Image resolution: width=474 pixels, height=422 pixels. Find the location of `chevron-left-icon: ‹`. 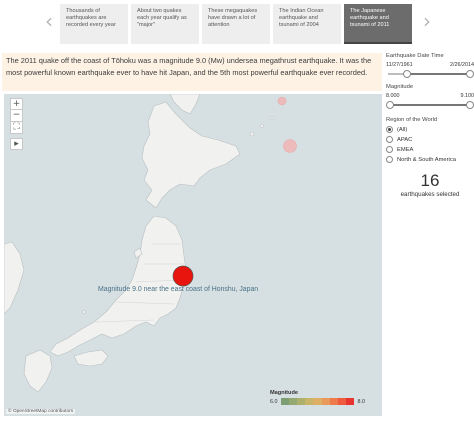

chevron-left-icon: ‹ is located at coordinates (49, 22).